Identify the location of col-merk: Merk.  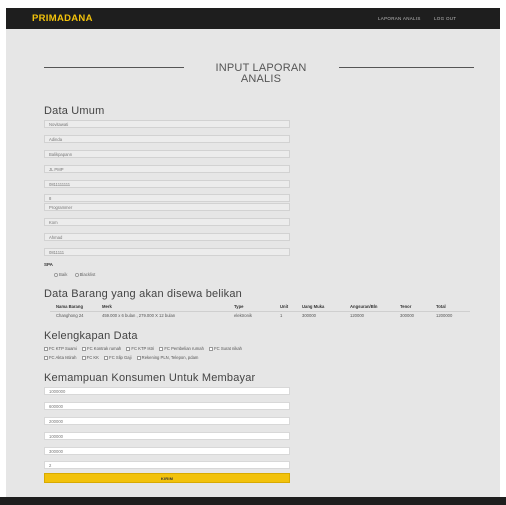
(107, 306).